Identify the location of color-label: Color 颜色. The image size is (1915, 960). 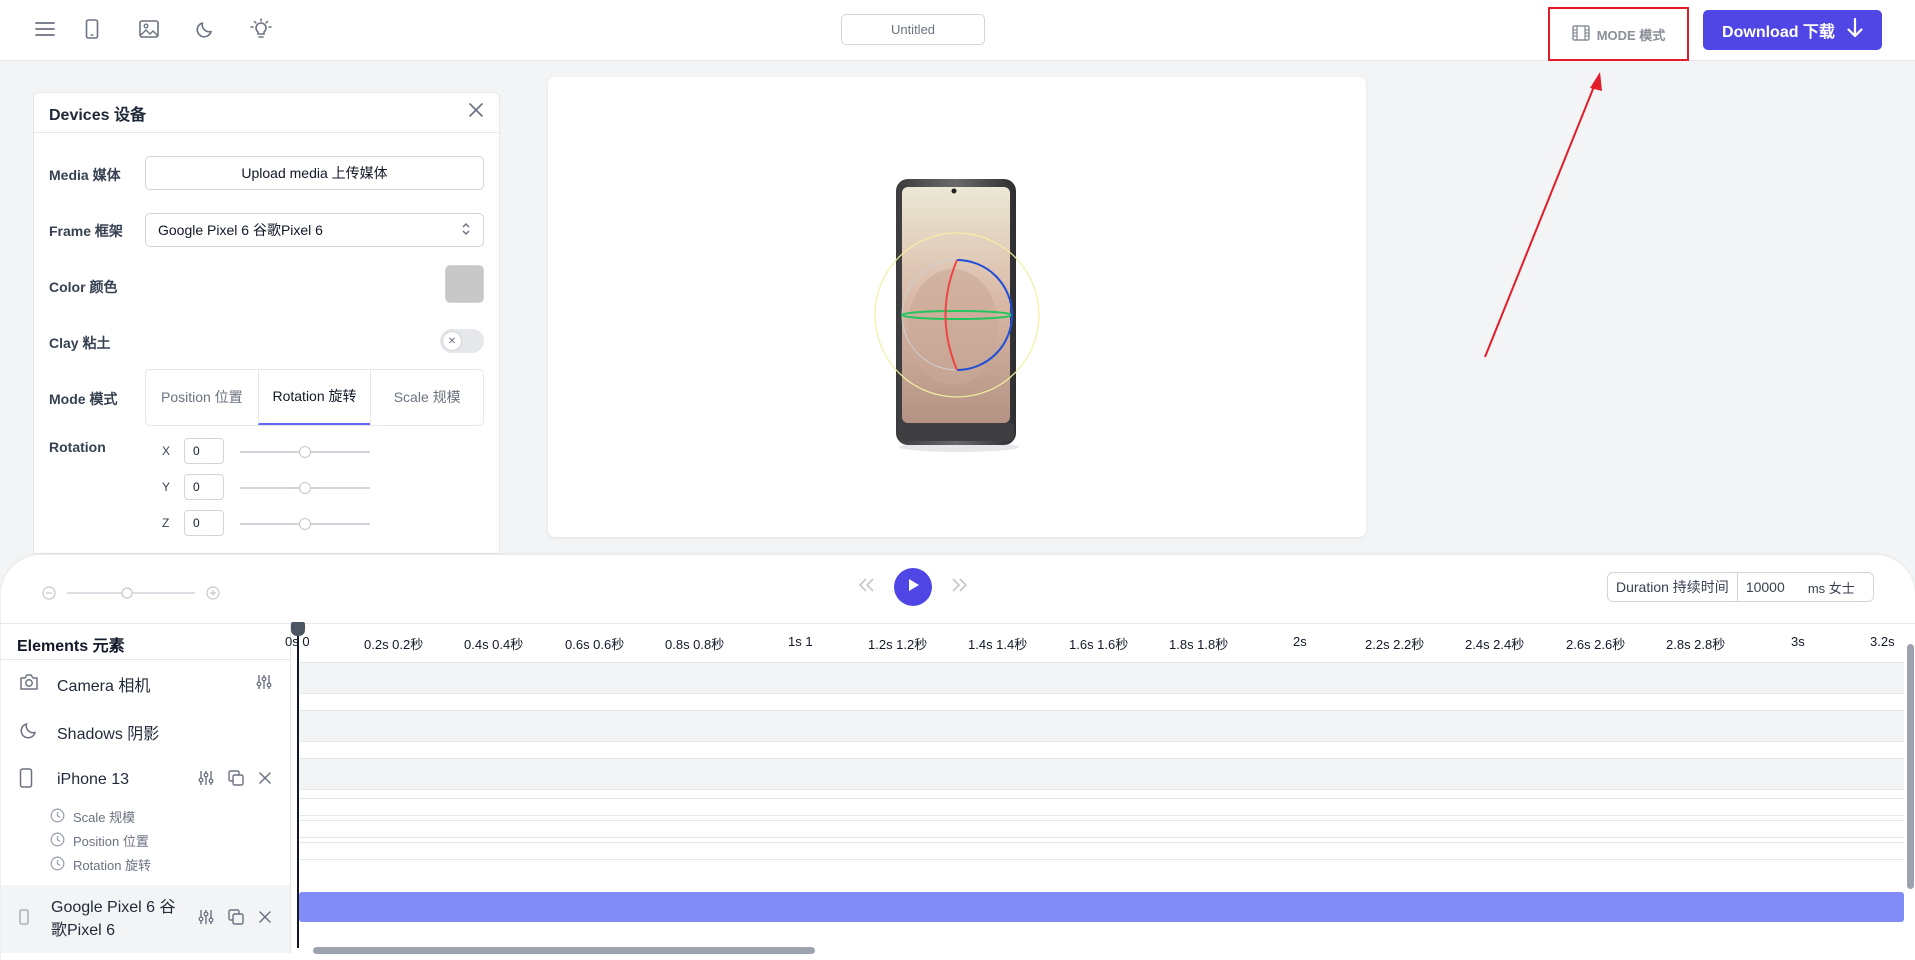
(83, 287).